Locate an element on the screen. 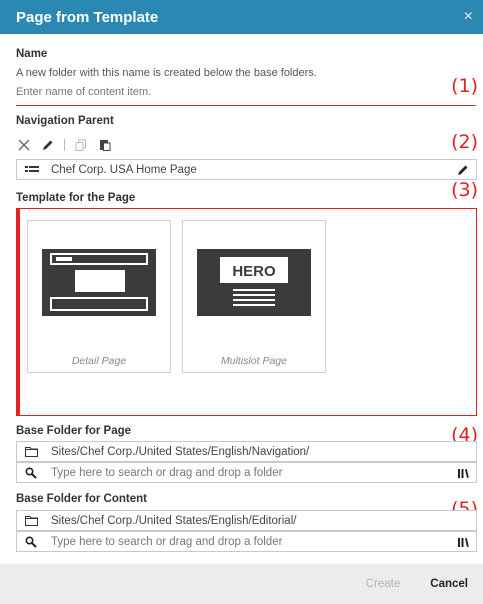 Image resolution: width=483 pixels, height=604 pixels. detail-page-thumbnail is located at coordinates (99, 282).